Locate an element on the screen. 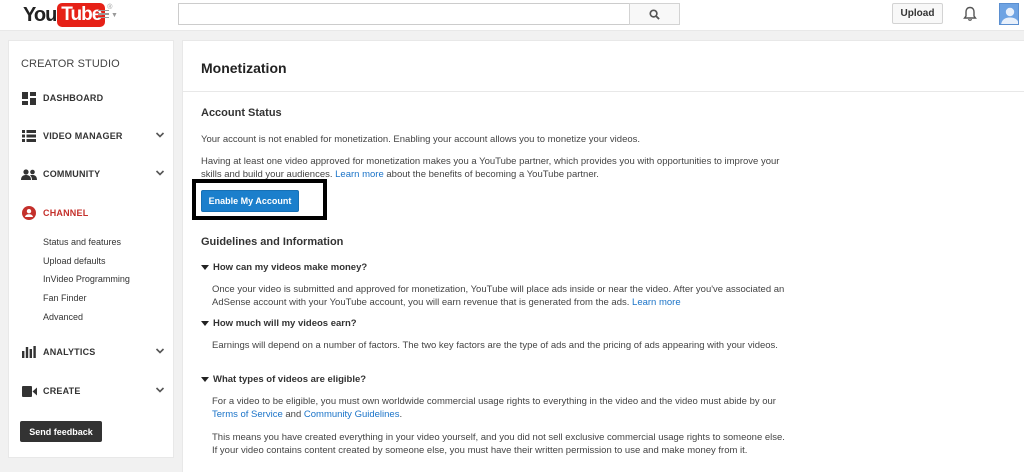 The width and height of the screenshot is (1024, 472). page-title-bar: Monetization is located at coordinates (603, 66).